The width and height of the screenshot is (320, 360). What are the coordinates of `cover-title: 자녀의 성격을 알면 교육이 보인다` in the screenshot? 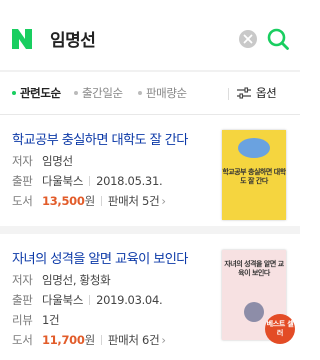 It's located at (254, 268).